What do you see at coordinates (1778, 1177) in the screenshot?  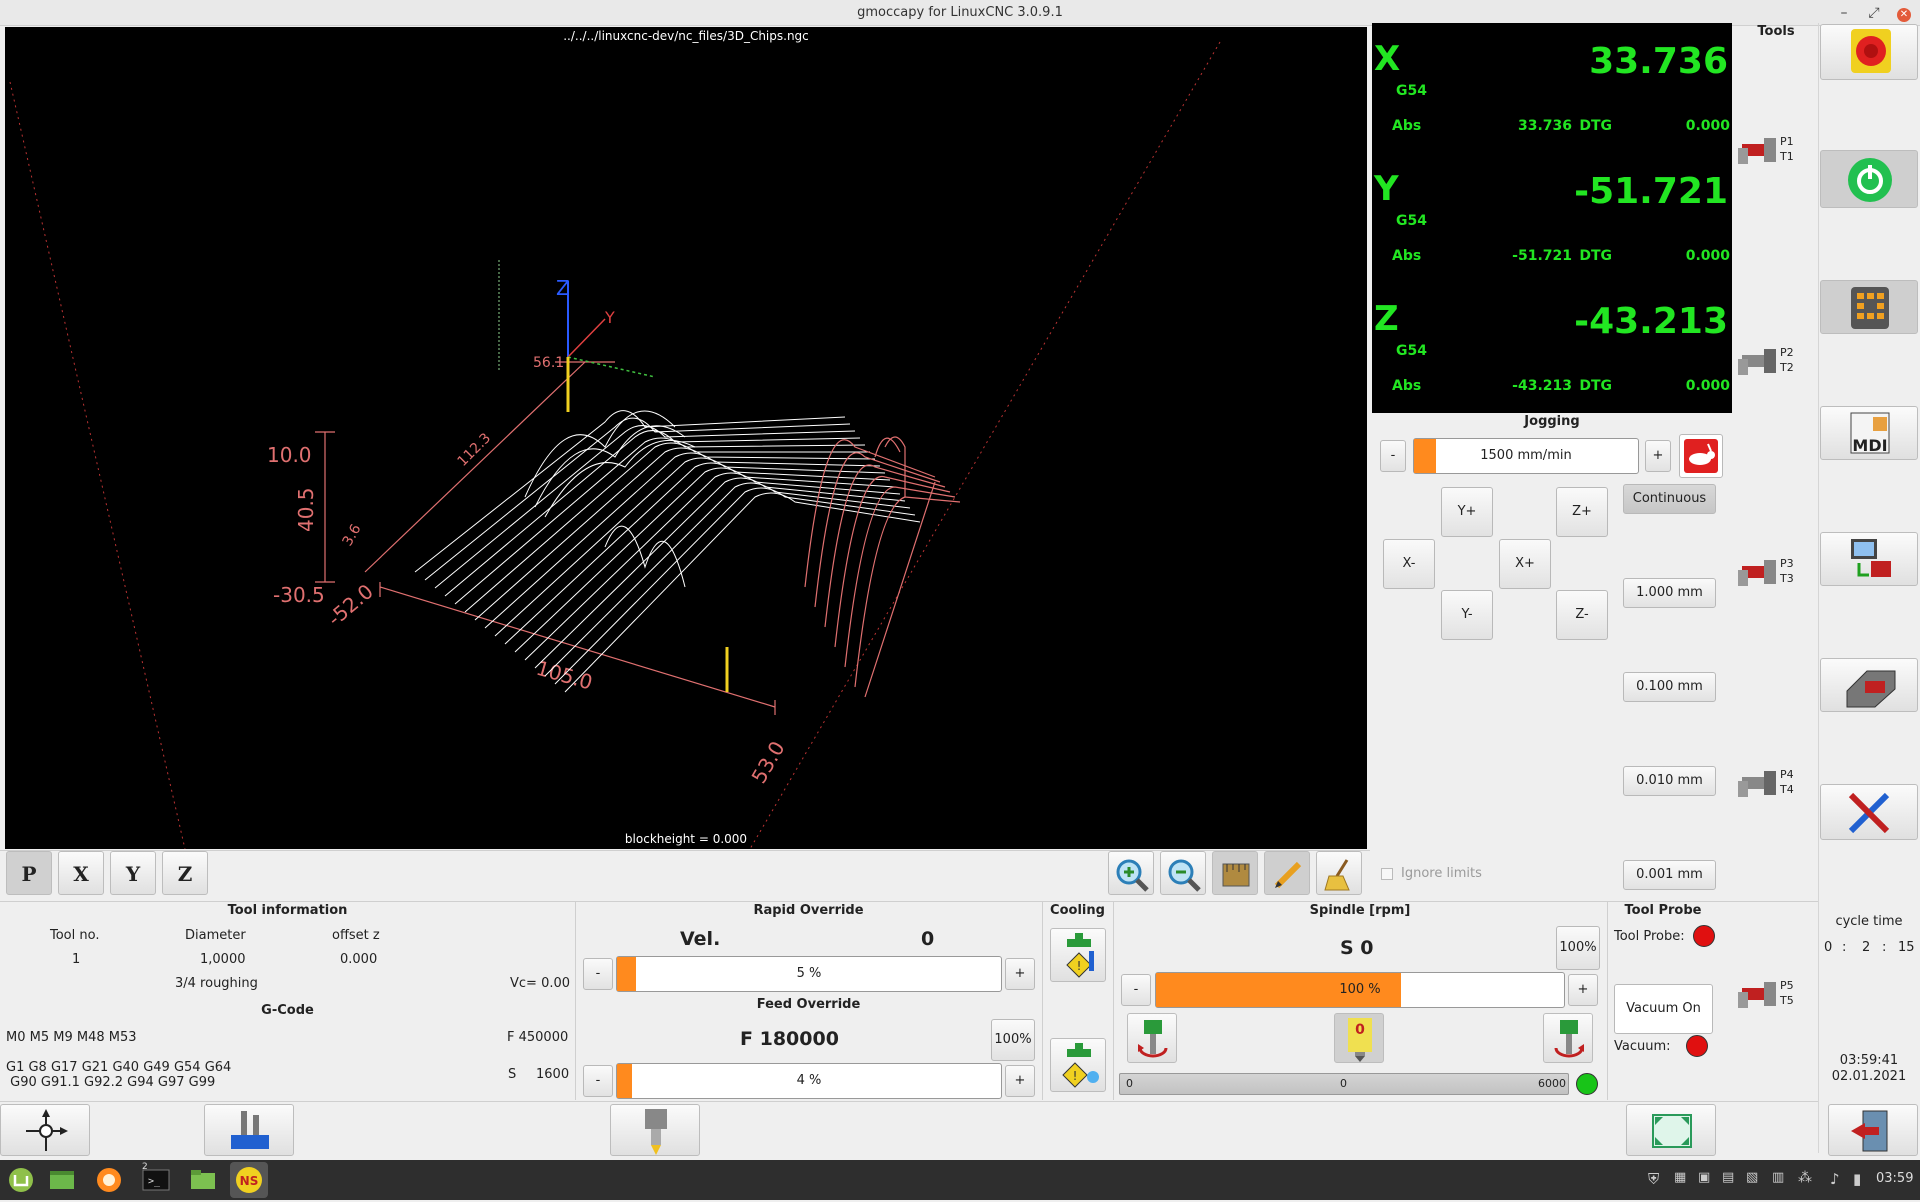 I see `tray-app-icon-3: ▥` at bounding box center [1778, 1177].